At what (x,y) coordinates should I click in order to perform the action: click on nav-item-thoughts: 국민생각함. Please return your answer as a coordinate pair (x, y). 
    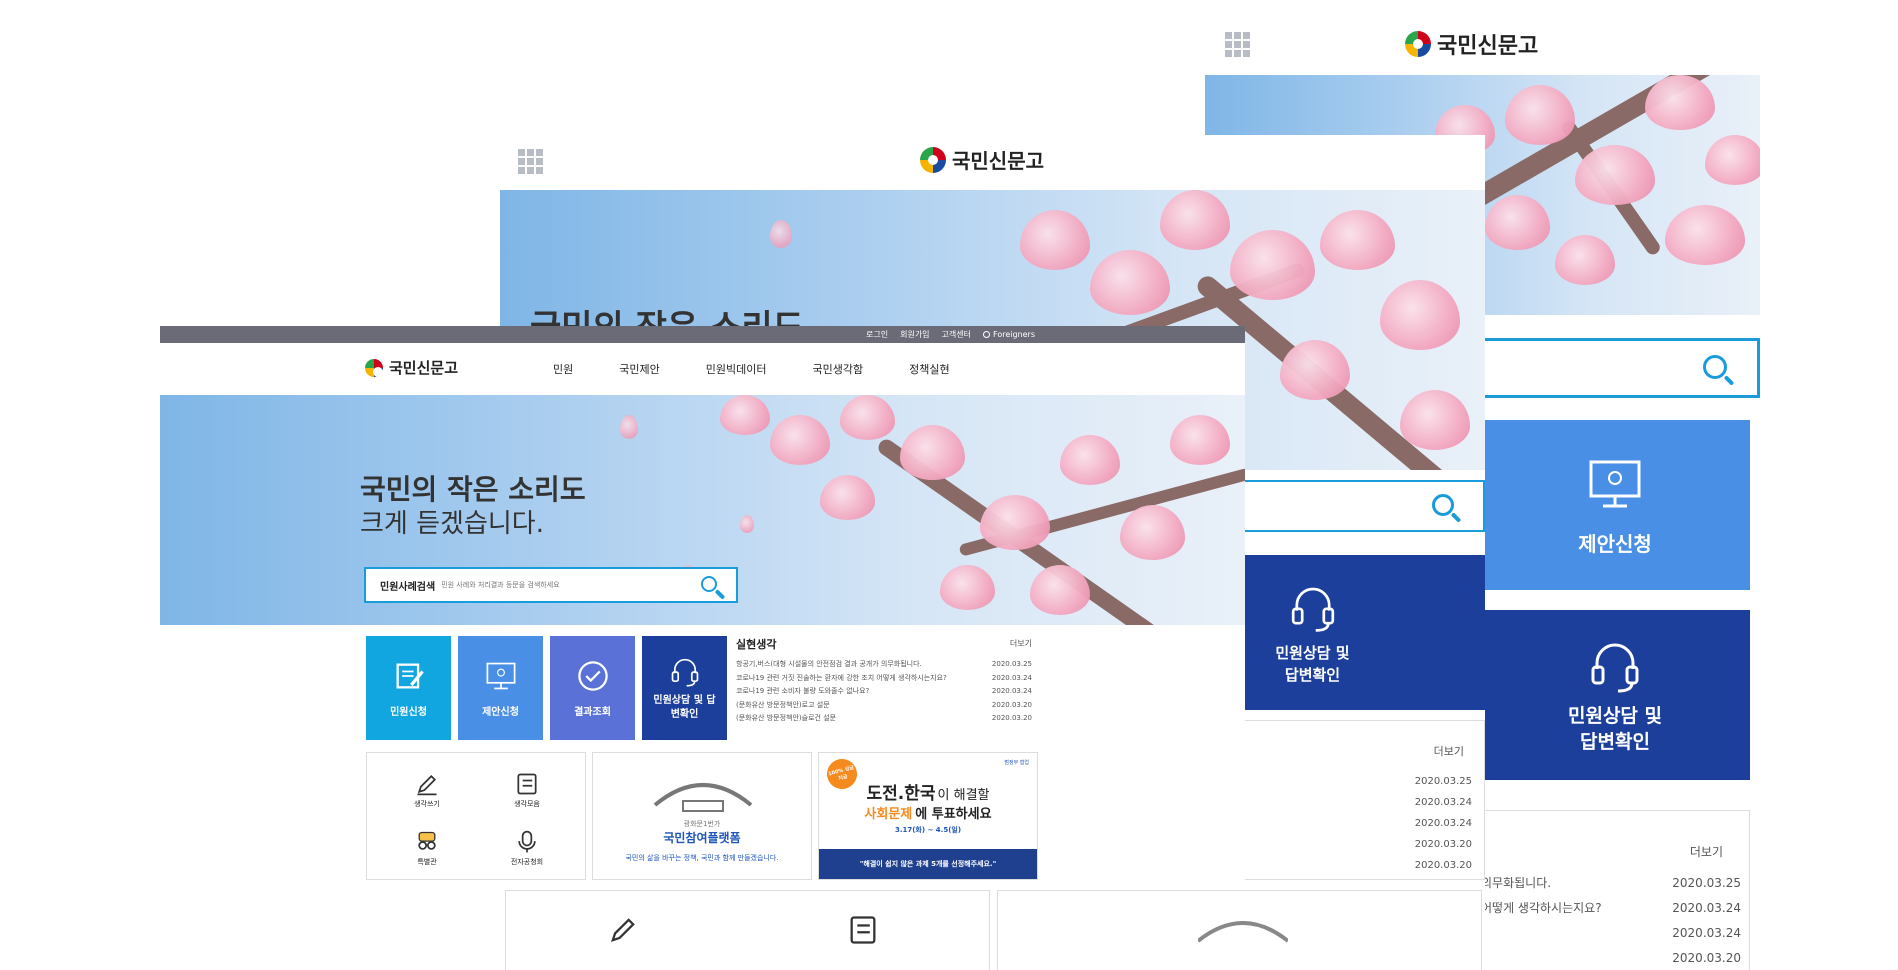
    Looking at the image, I should click on (837, 369).